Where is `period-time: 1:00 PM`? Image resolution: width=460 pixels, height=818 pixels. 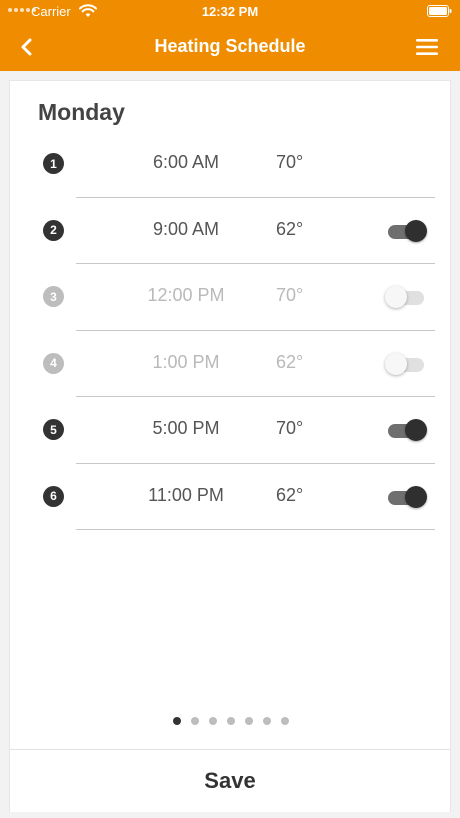 period-time: 1:00 PM is located at coordinates (186, 362).